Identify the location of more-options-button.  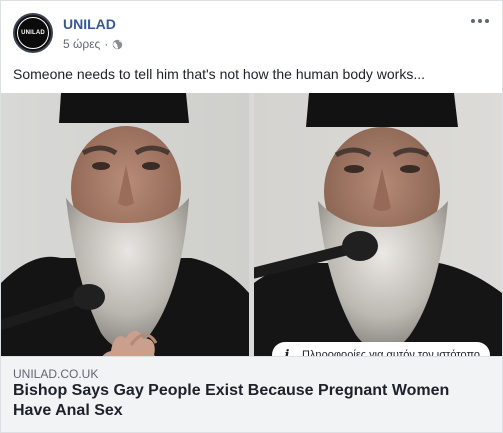
(480, 21).